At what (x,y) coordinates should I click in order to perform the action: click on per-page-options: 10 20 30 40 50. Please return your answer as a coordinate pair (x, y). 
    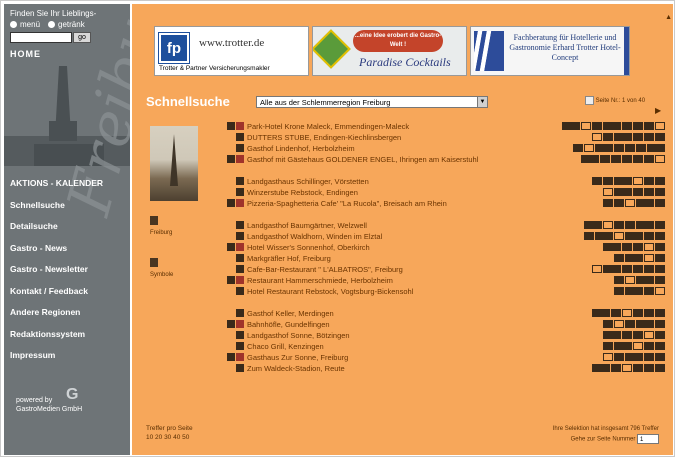
    Looking at the image, I should click on (169, 437).